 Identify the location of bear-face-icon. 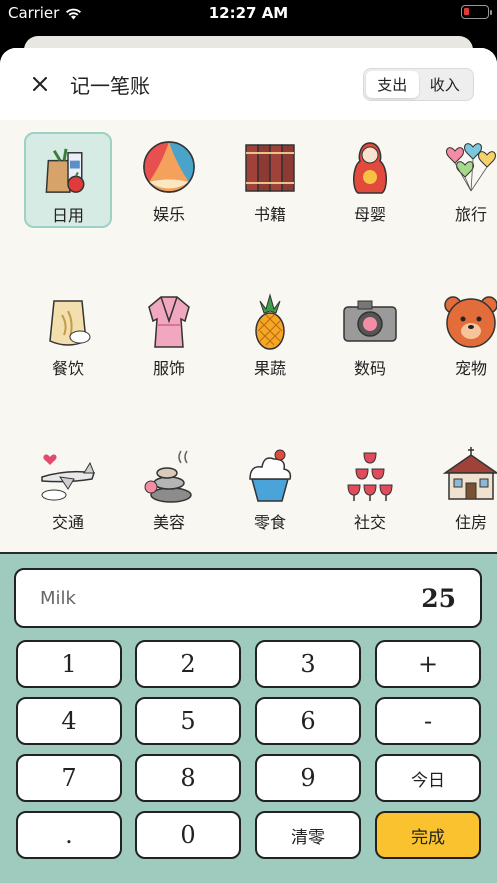
(470, 322).